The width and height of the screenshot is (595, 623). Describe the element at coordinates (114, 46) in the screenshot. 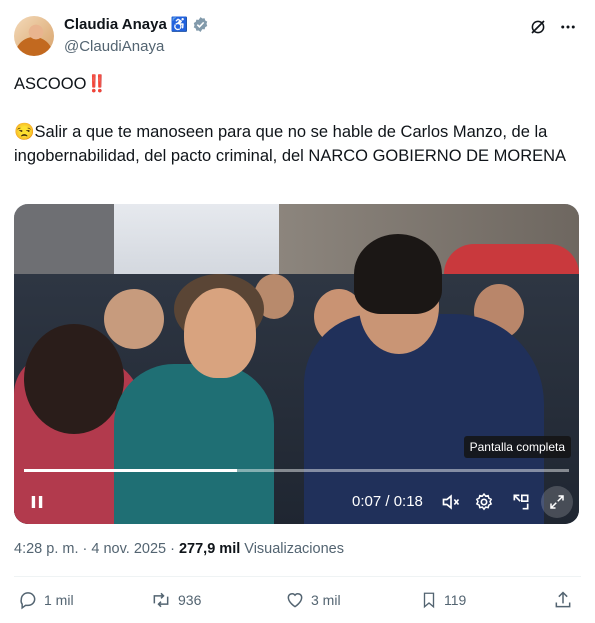

I see `author-handle: @ClaudiAnaya` at that location.